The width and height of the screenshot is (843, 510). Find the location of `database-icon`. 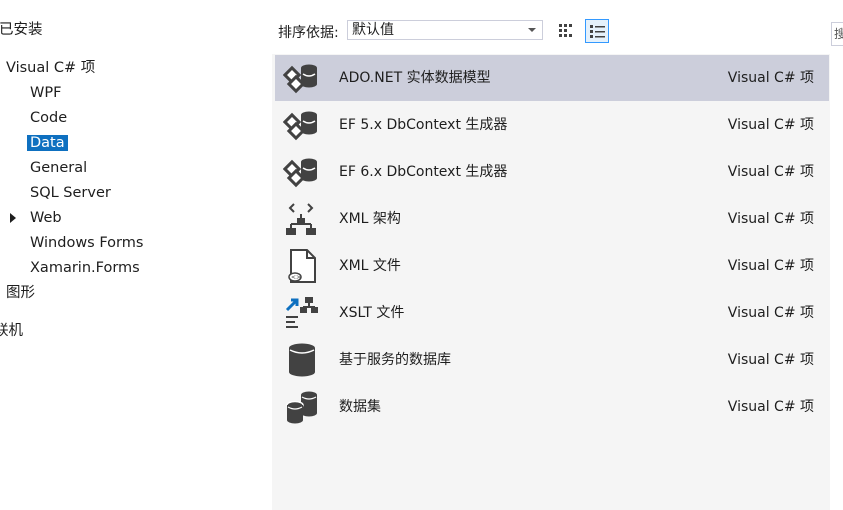

database-icon is located at coordinates (302, 360).